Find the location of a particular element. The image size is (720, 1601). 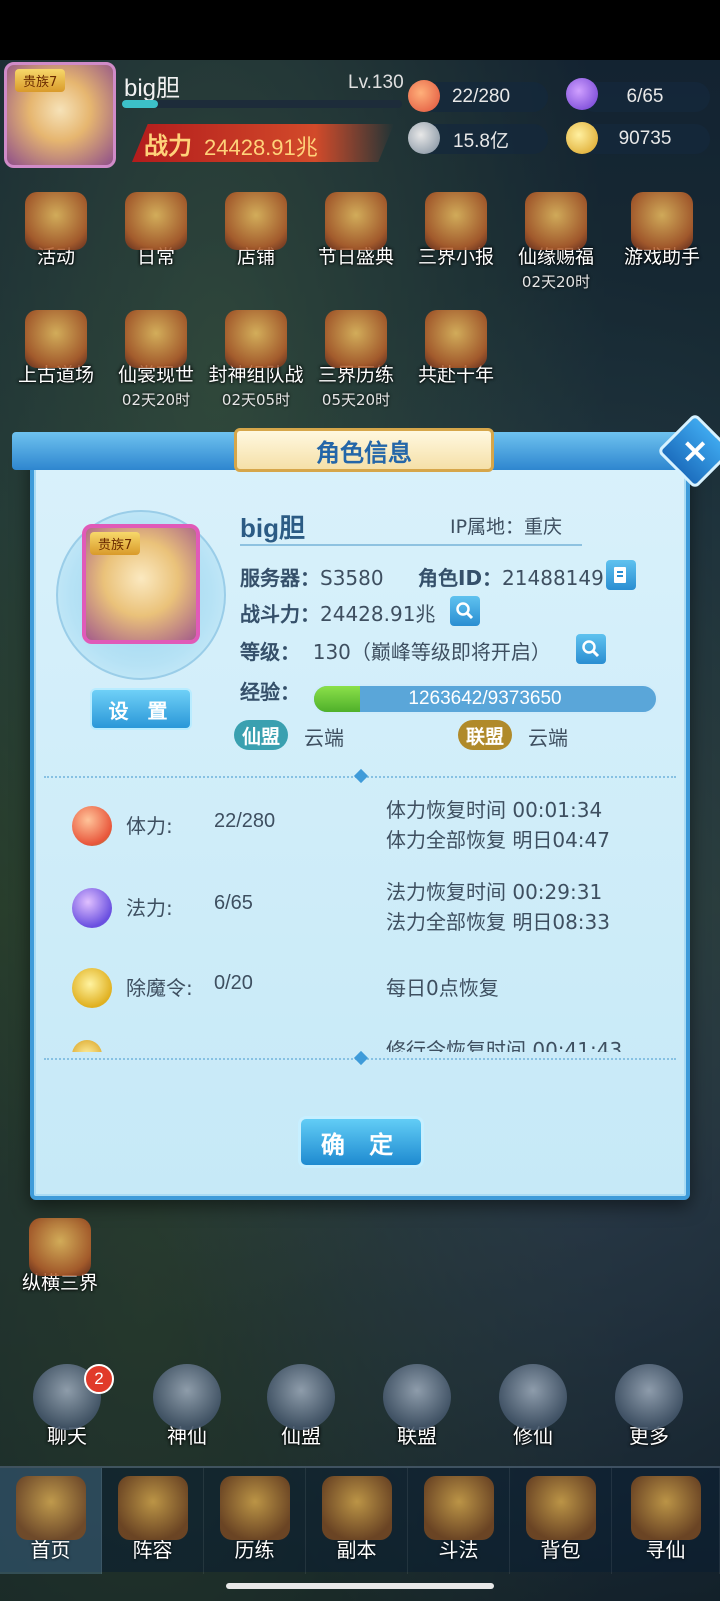

dialog-title-plate: 角色信息 is located at coordinates (364, 450).